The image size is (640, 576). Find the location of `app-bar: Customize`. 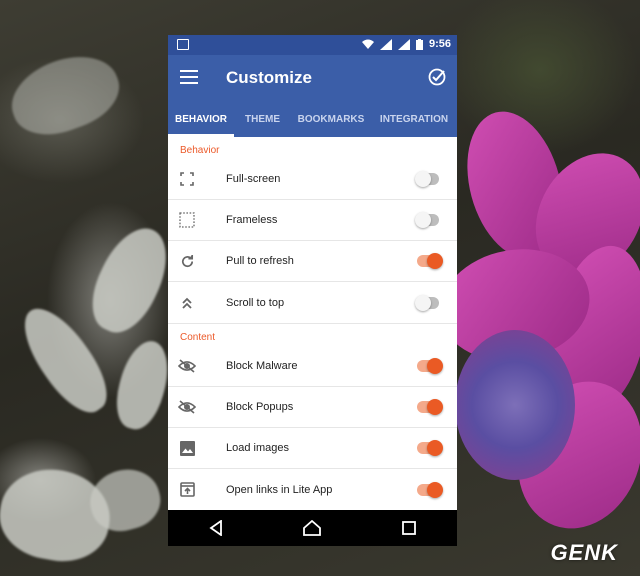

app-bar: Customize is located at coordinates (312, 78).